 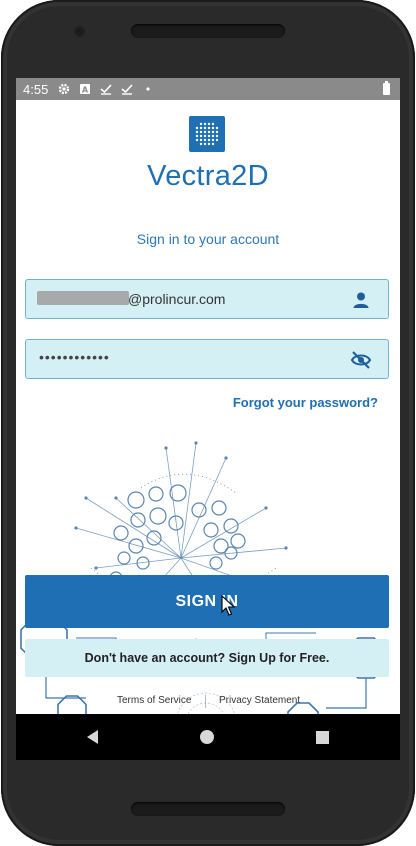 I want to click on redacted-email-prefix, so click(x=83, y=298).